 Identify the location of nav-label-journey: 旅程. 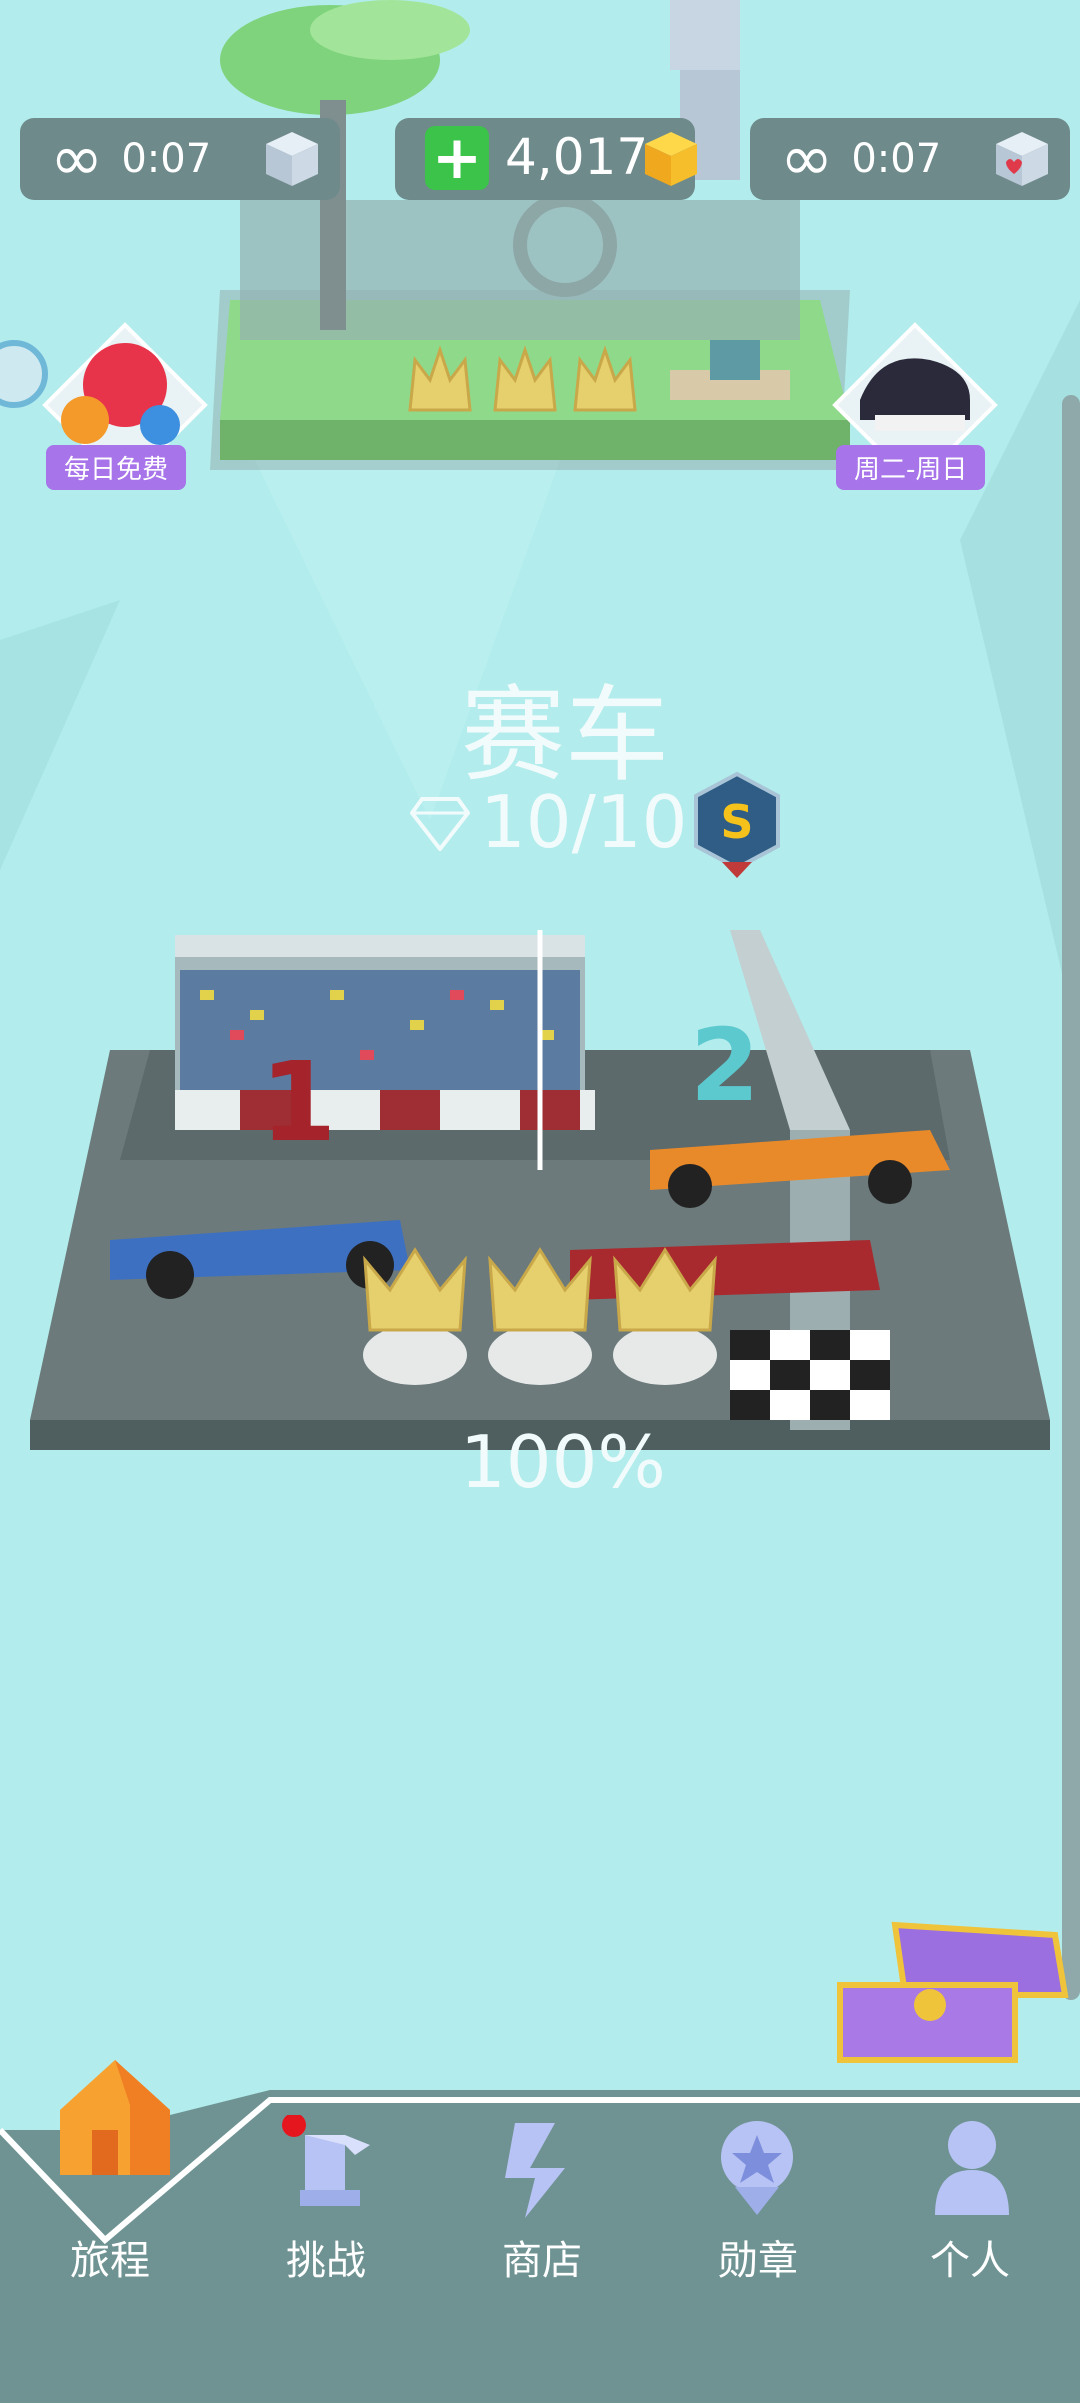
(110, 2257).